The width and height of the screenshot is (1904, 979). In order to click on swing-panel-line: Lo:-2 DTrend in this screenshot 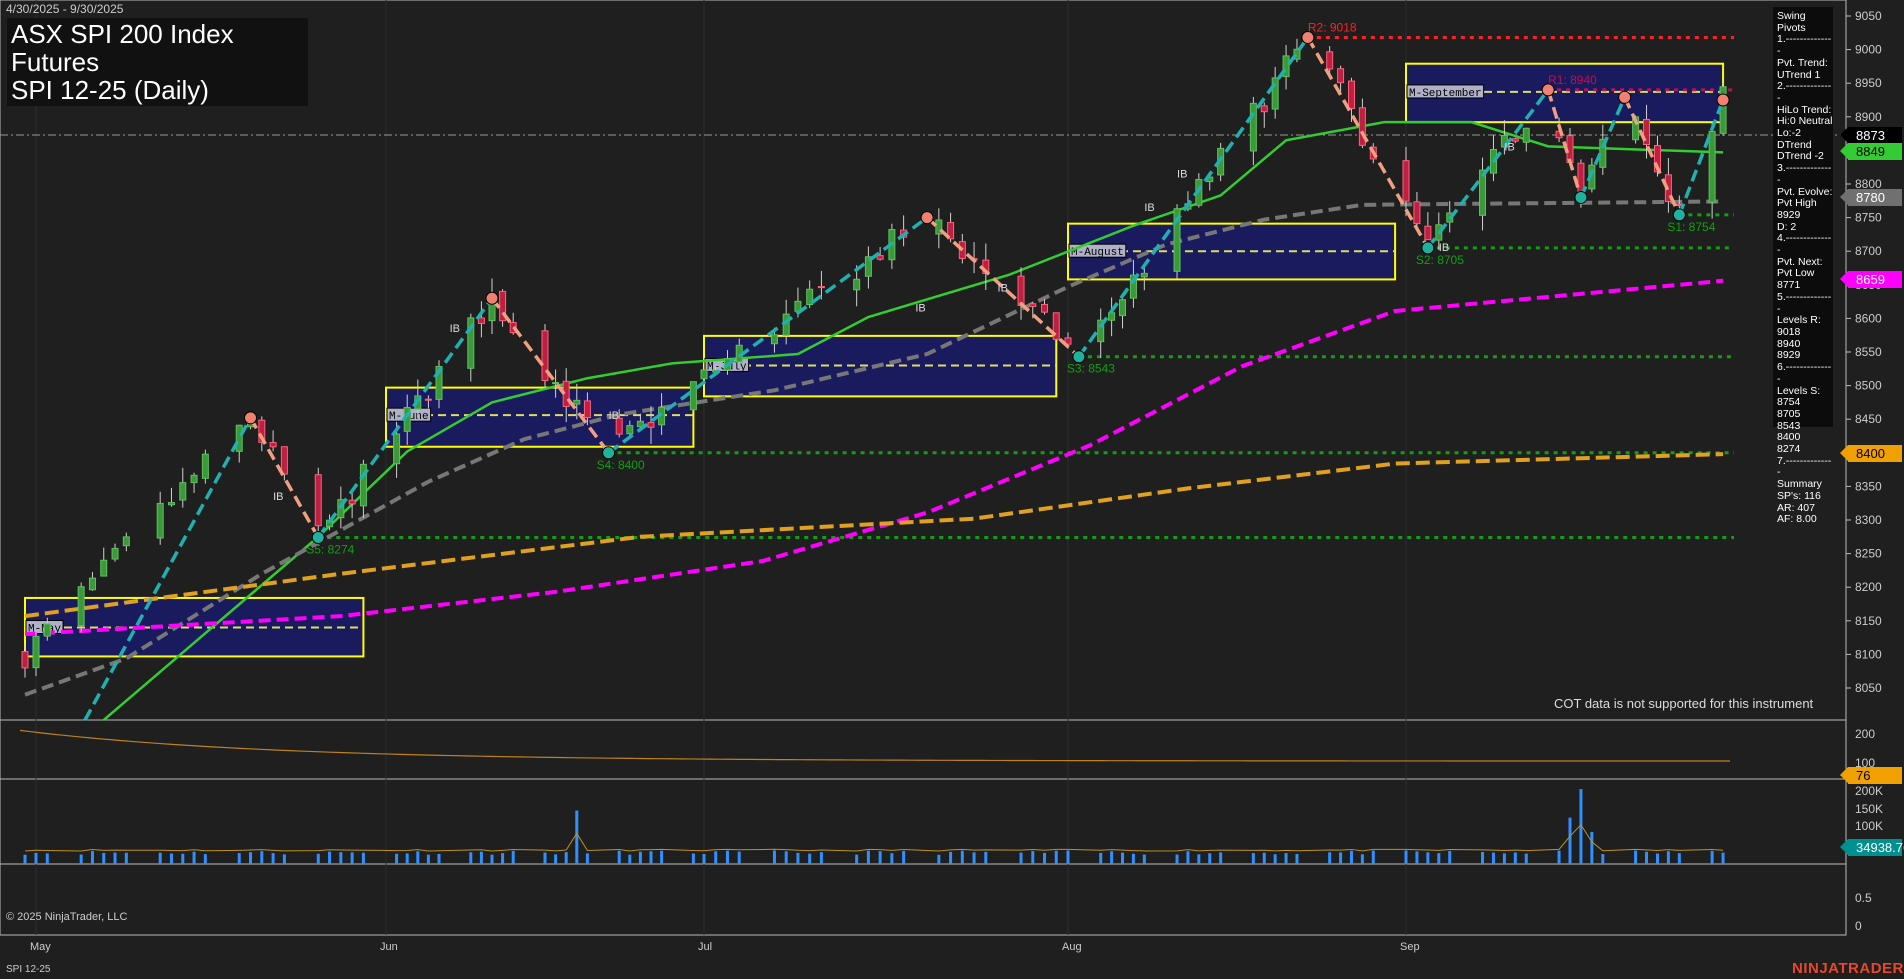, I will do `click(1794, 139)`.